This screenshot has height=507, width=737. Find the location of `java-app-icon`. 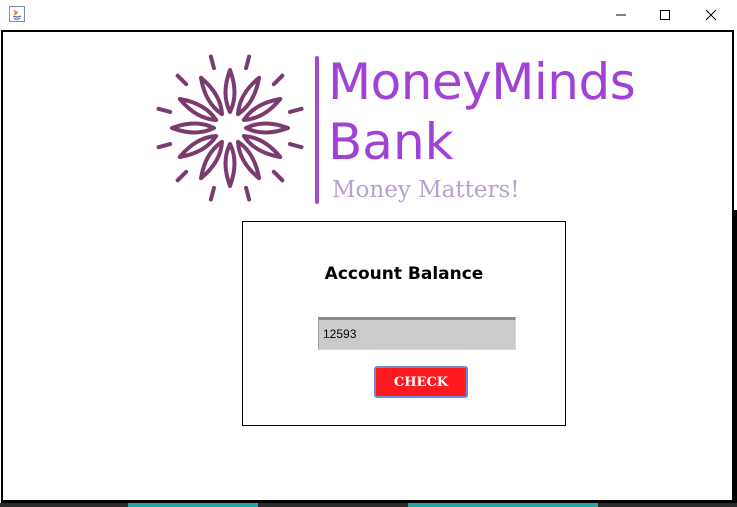

java-app-icon is located at coordinates (17, 14).